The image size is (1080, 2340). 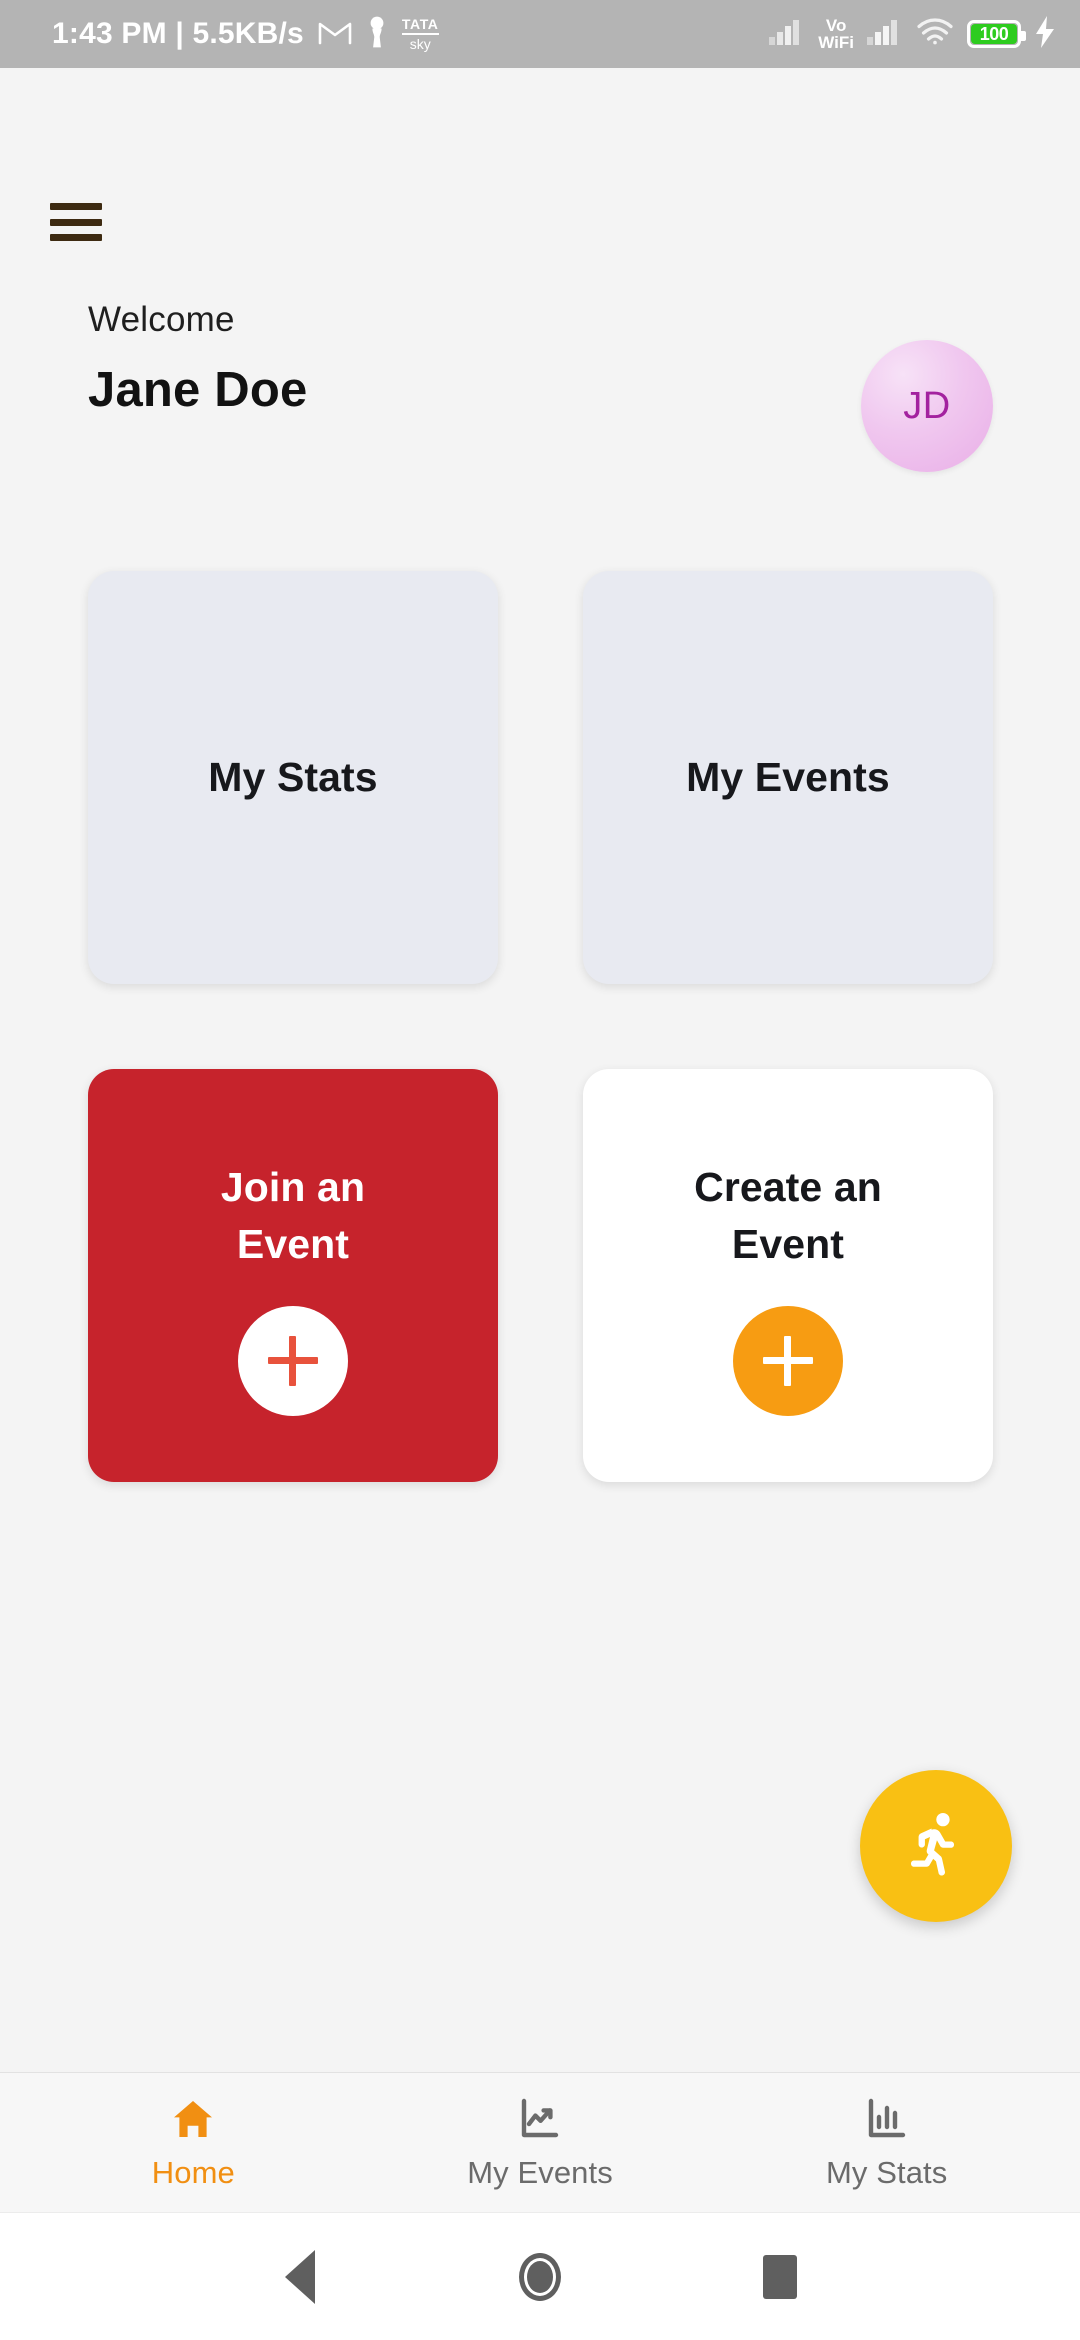 I want to click on tata-sky-logo: TATA sky, so click(x=420, y=34).